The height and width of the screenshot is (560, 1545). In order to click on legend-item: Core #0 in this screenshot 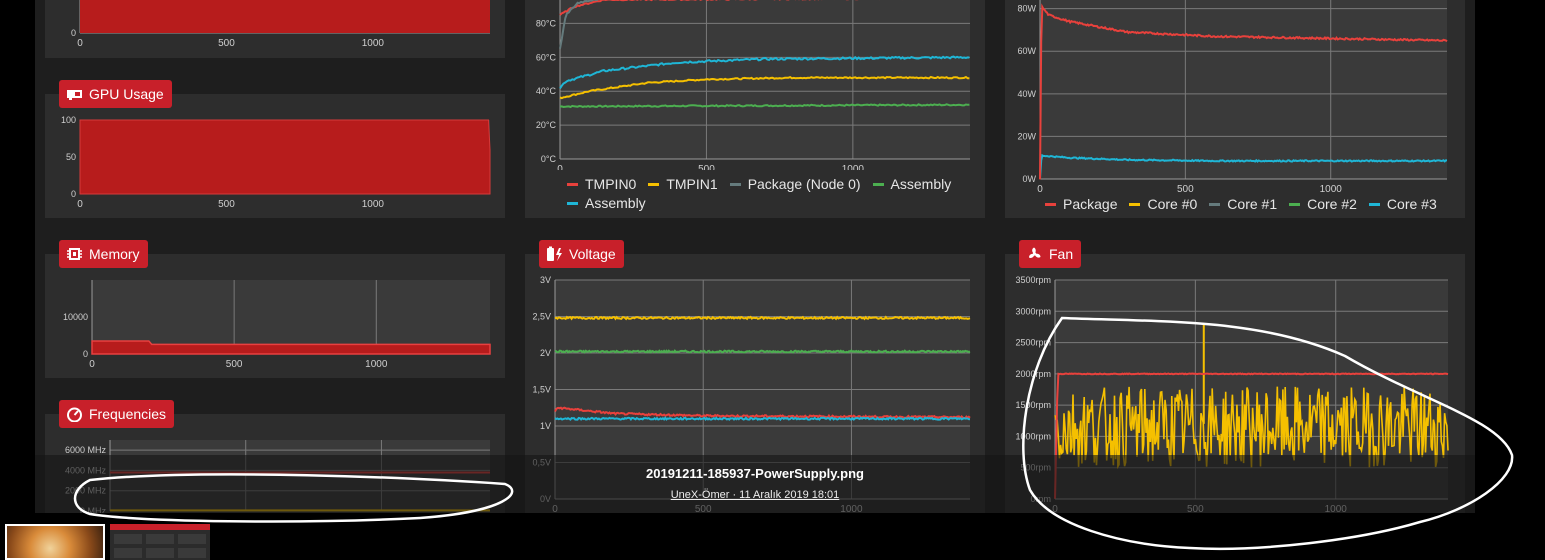, I will do `click(1163, 204)`.